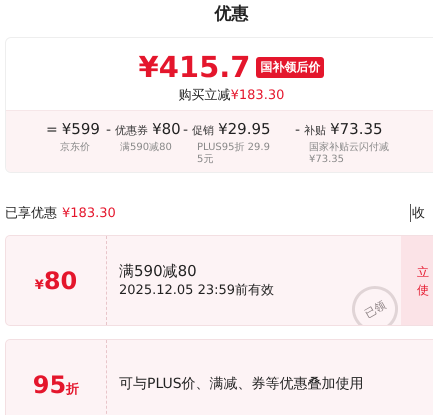  Describe the element at coordinates (56, 280) in the screenshot. I see `coupon-value: ¥80` at that location.